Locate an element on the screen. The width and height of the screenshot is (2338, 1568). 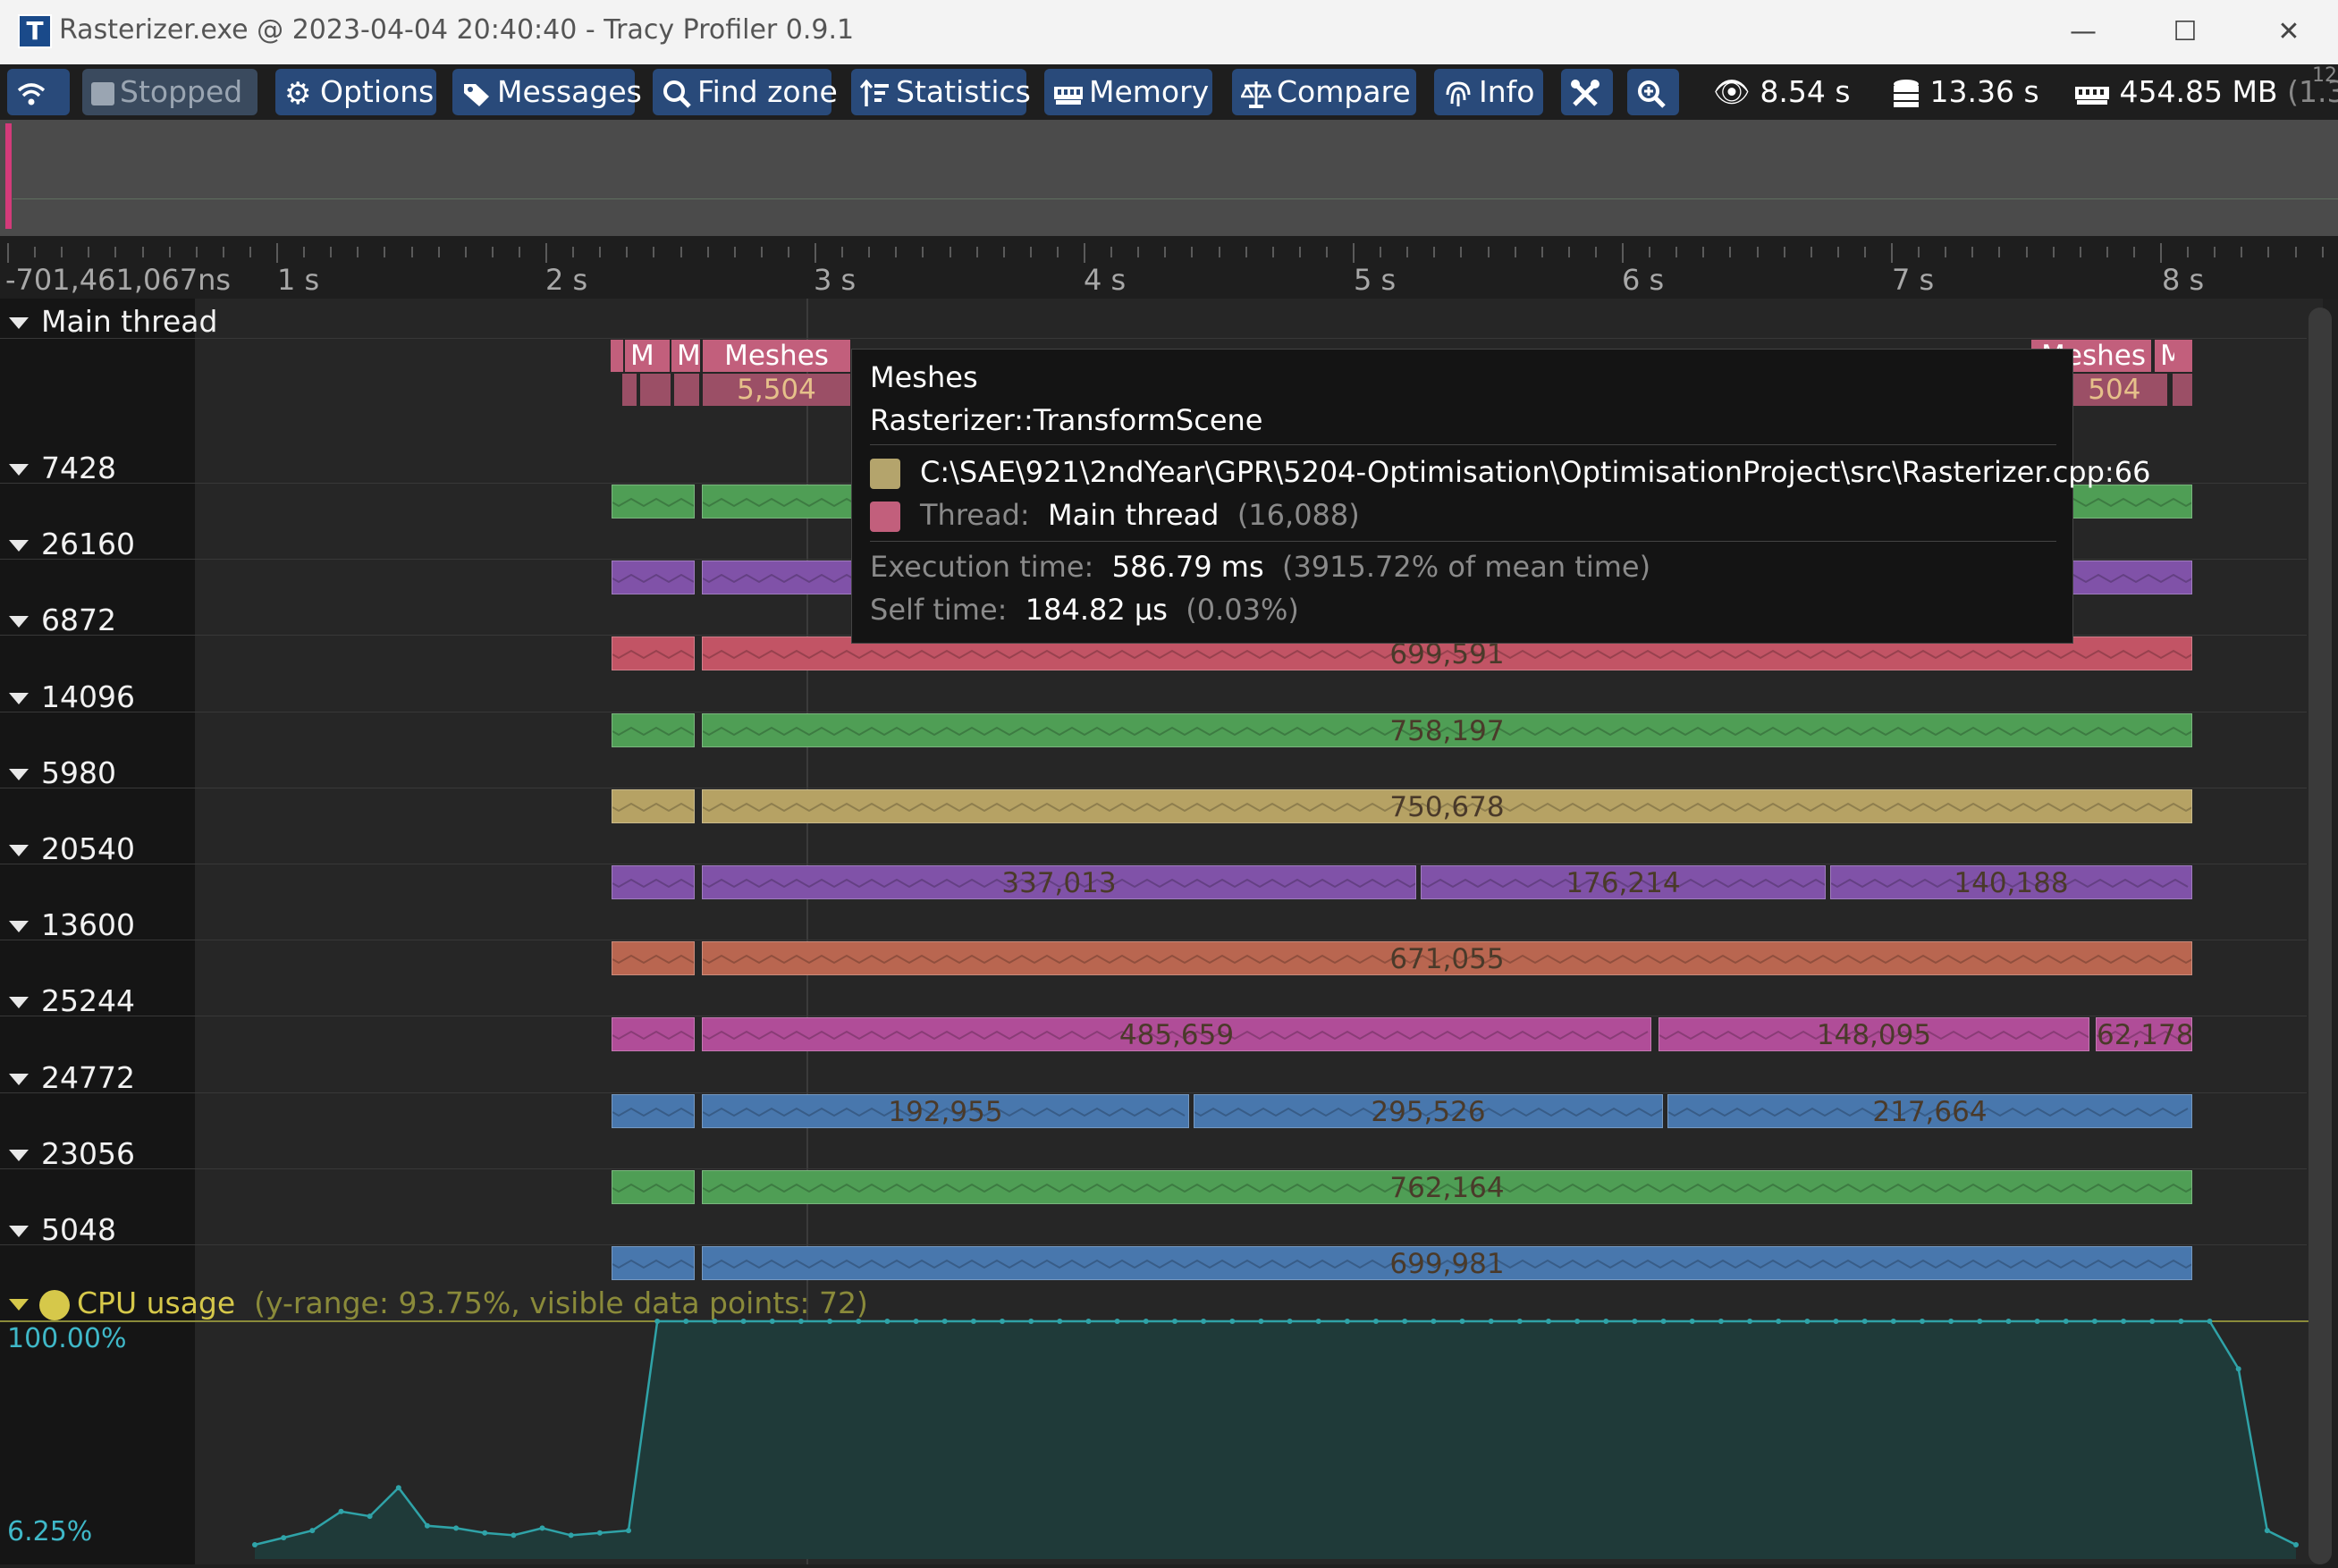
thread-label-5048: 5048 is located at coordinates (62, 1229).